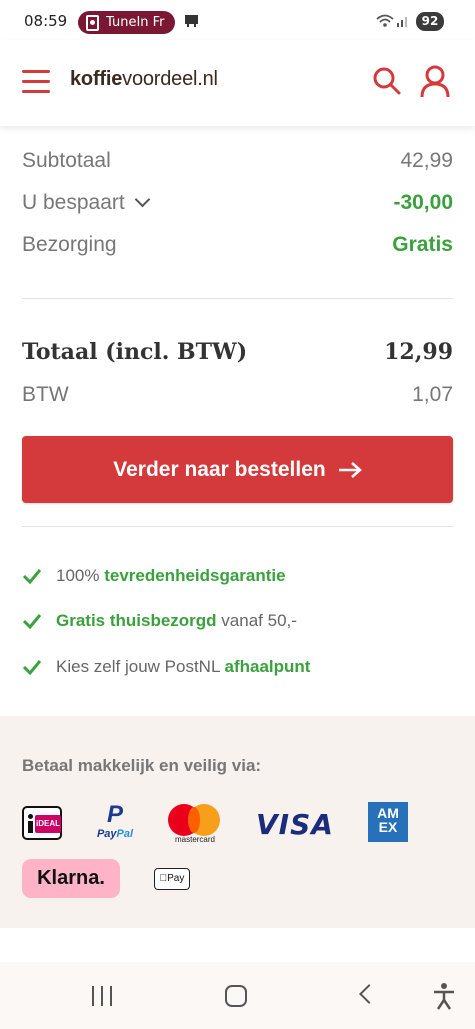  I want to click on continue-checkout-label: Verder naar bestellen, so click(219, 469).